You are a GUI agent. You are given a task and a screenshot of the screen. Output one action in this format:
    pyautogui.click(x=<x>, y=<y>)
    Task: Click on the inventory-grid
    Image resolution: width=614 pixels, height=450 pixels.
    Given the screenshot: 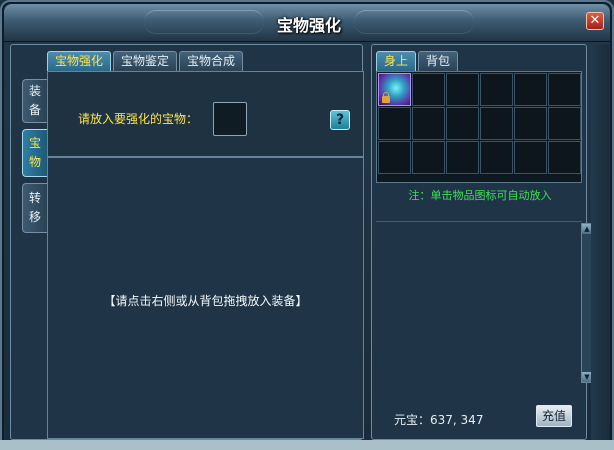 What is the action you would take?
    pyautogui.click(x=479, y=123)
    